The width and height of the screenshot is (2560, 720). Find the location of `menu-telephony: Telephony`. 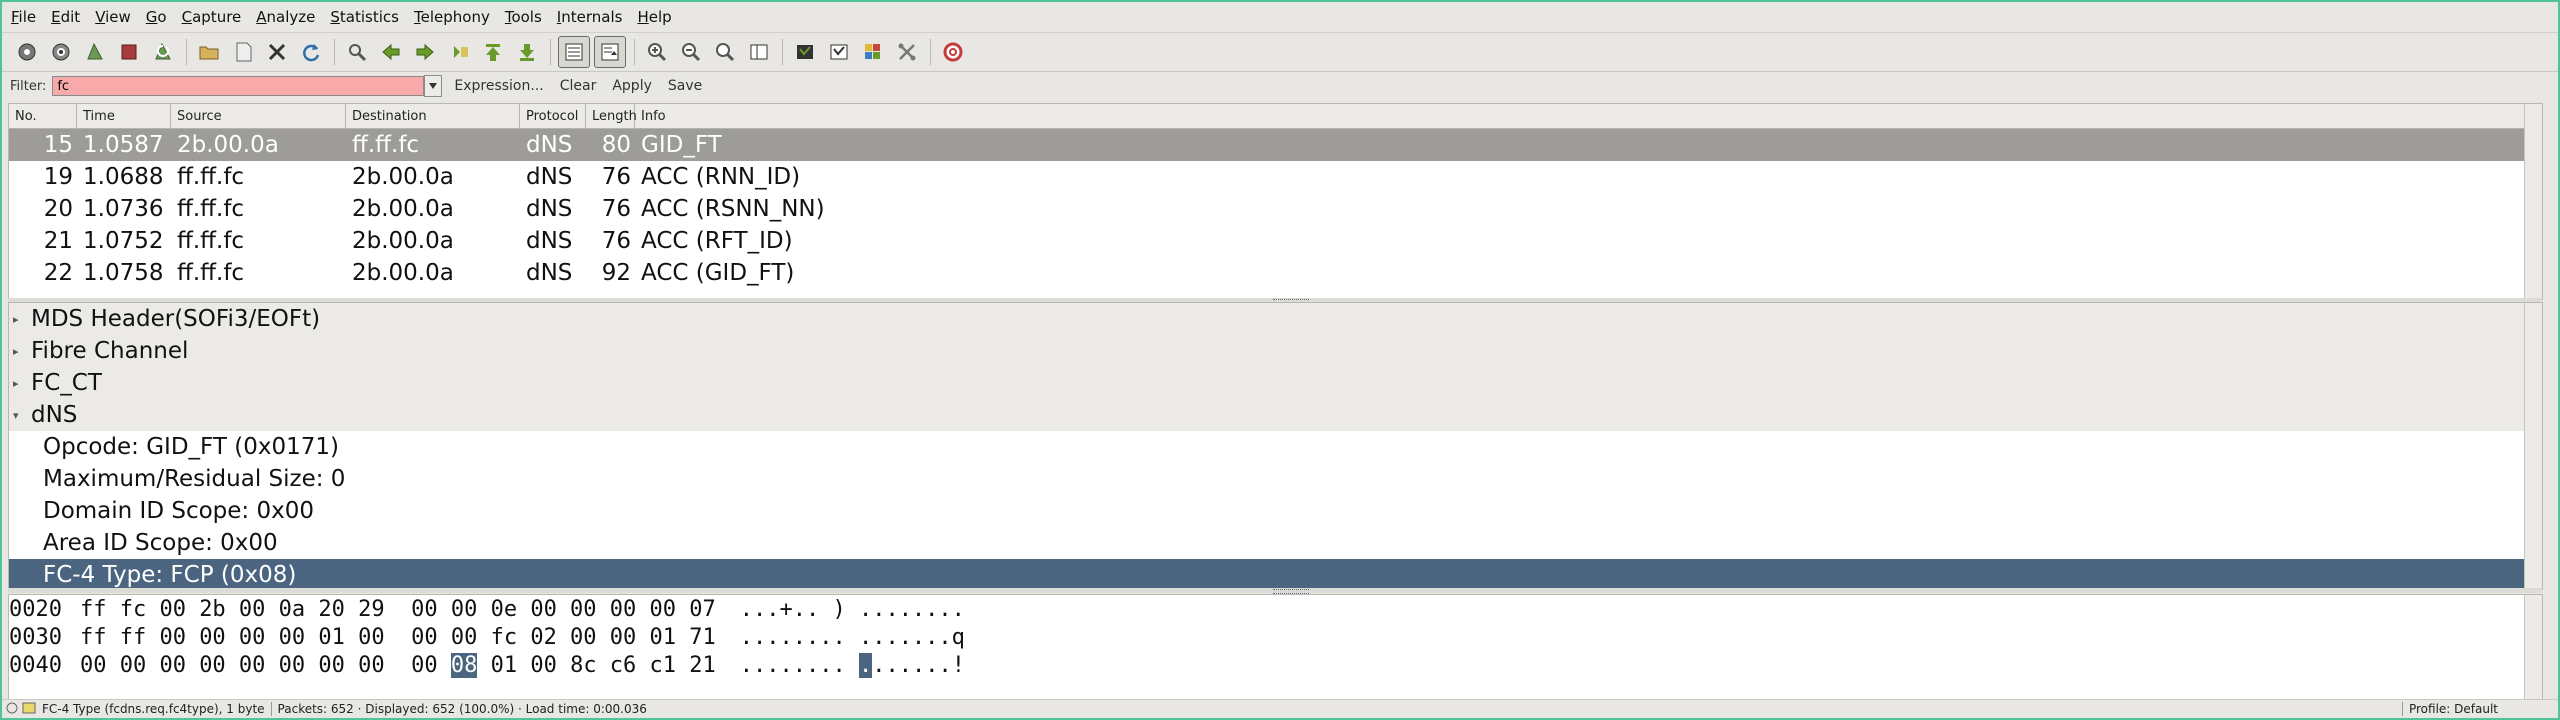

menu-telephony: Telephony is located at coordinates (452, 17).